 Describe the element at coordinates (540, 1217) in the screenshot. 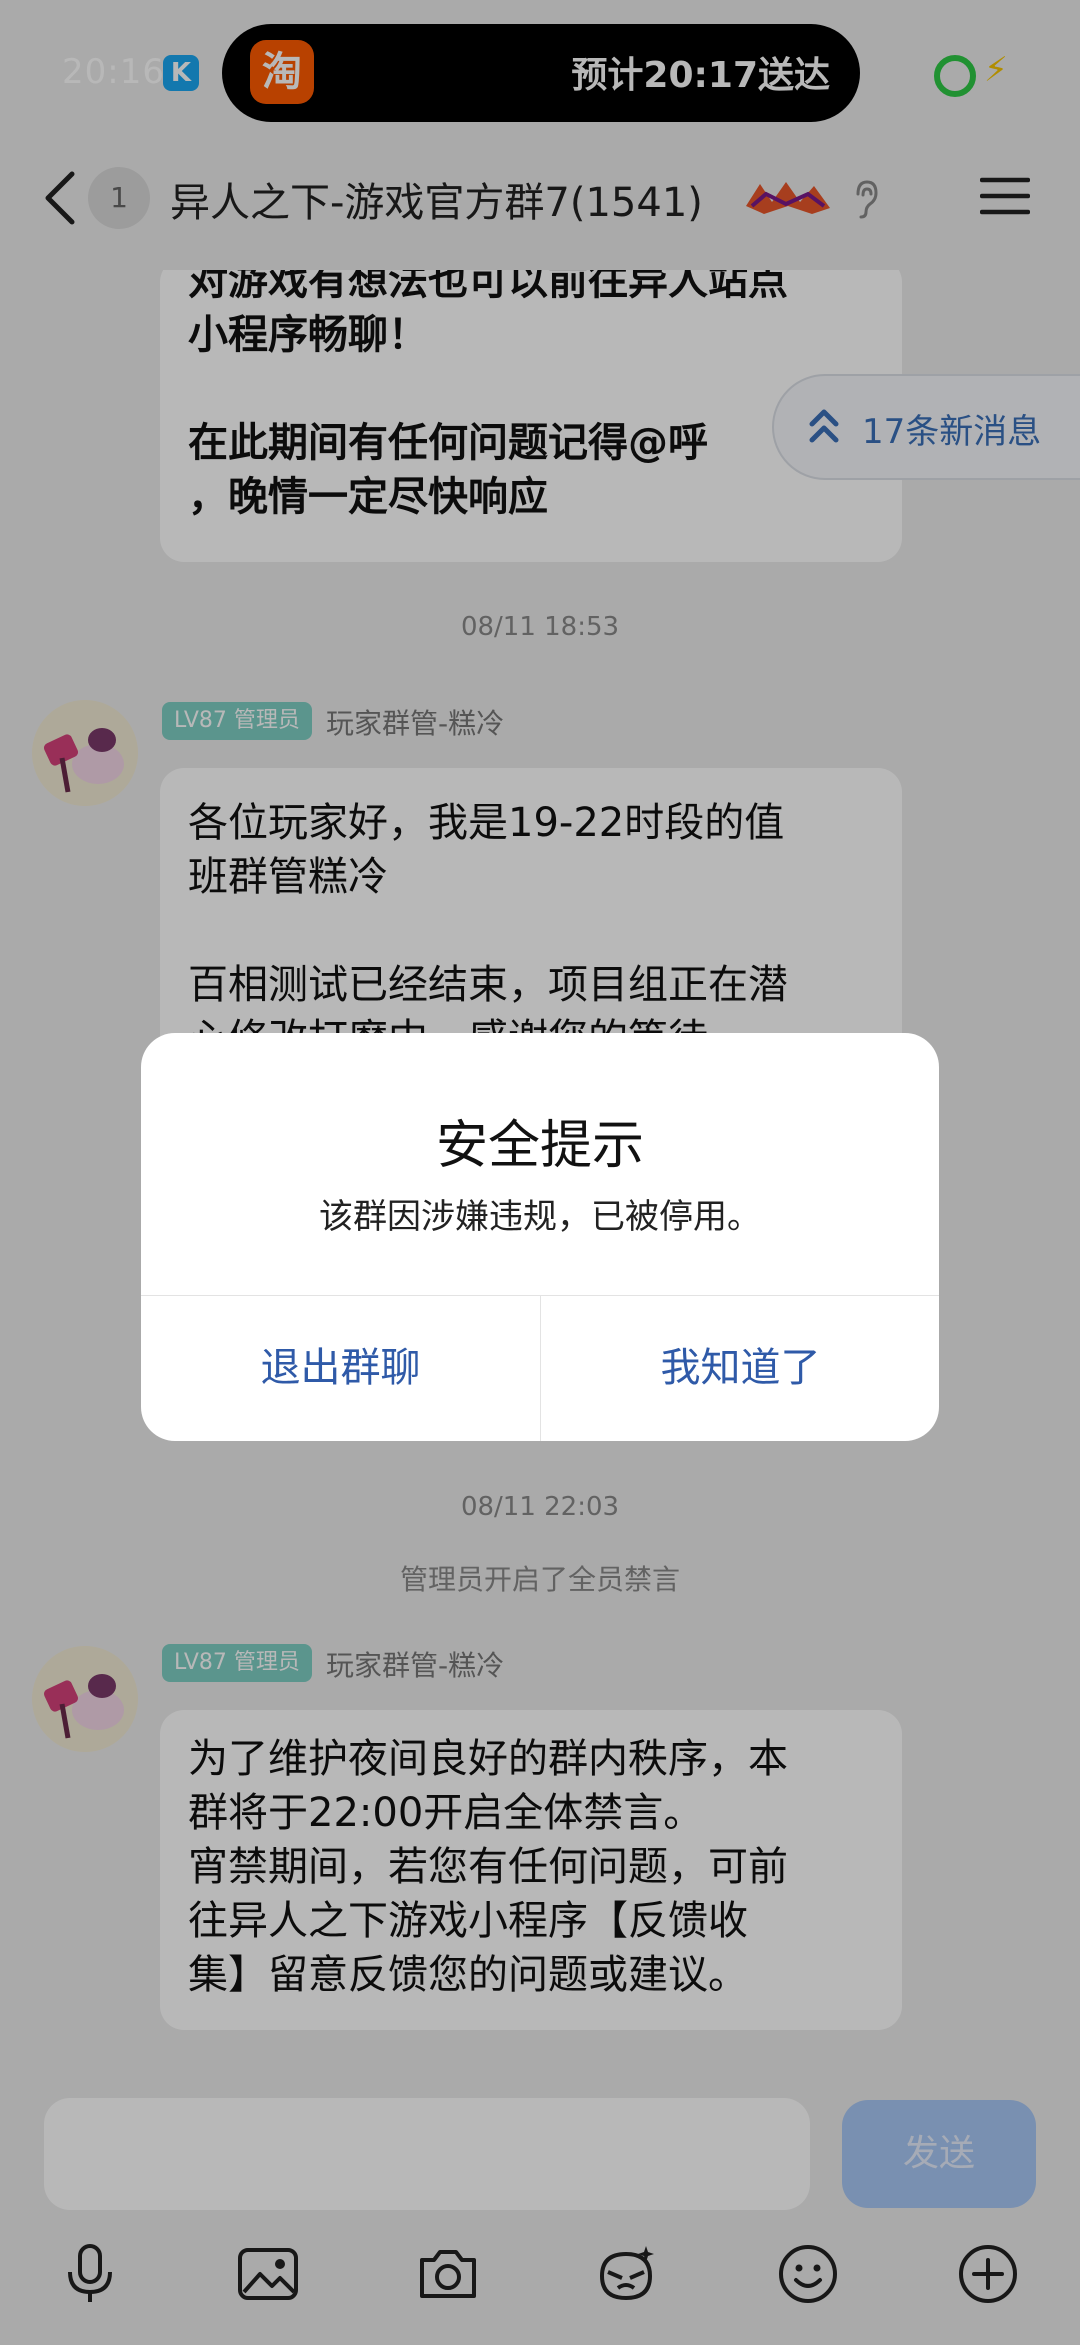

I see `dialog-message: 该群因涉嫌违规，已被停用。` at that location.